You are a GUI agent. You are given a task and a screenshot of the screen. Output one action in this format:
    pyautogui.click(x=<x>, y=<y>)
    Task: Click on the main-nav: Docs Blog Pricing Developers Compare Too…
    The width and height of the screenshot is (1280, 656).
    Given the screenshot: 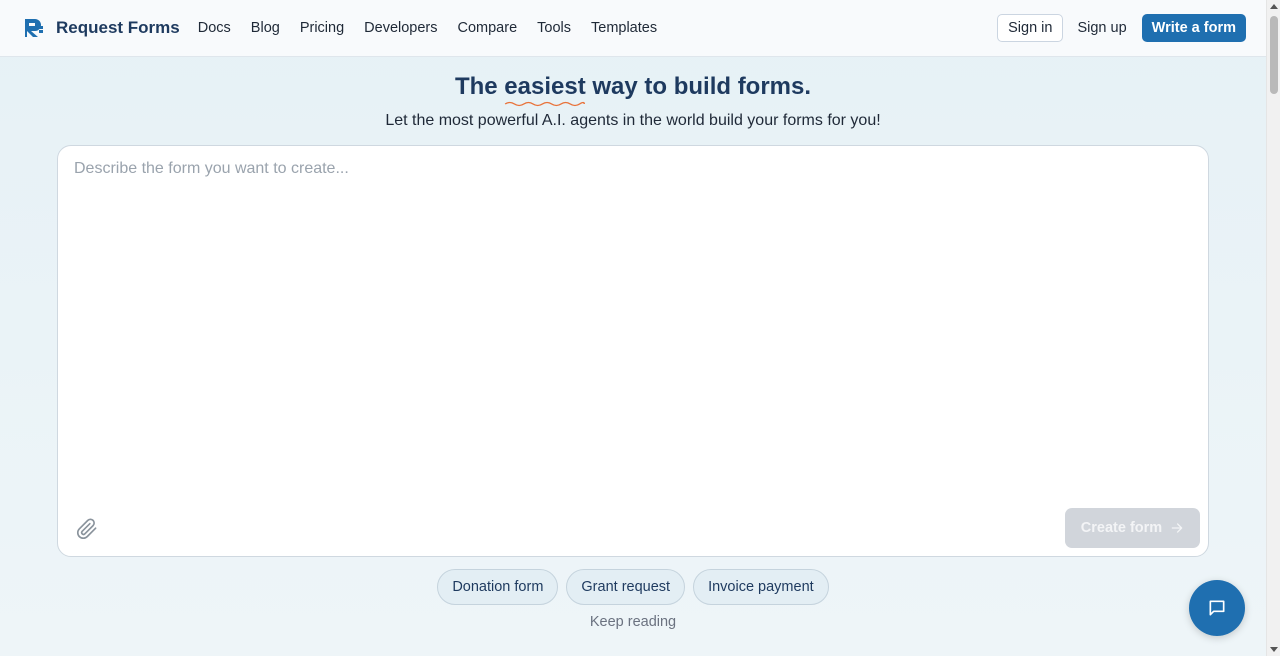 What is the action you would take?
    pyautogui.click(x=437, y=28)
    